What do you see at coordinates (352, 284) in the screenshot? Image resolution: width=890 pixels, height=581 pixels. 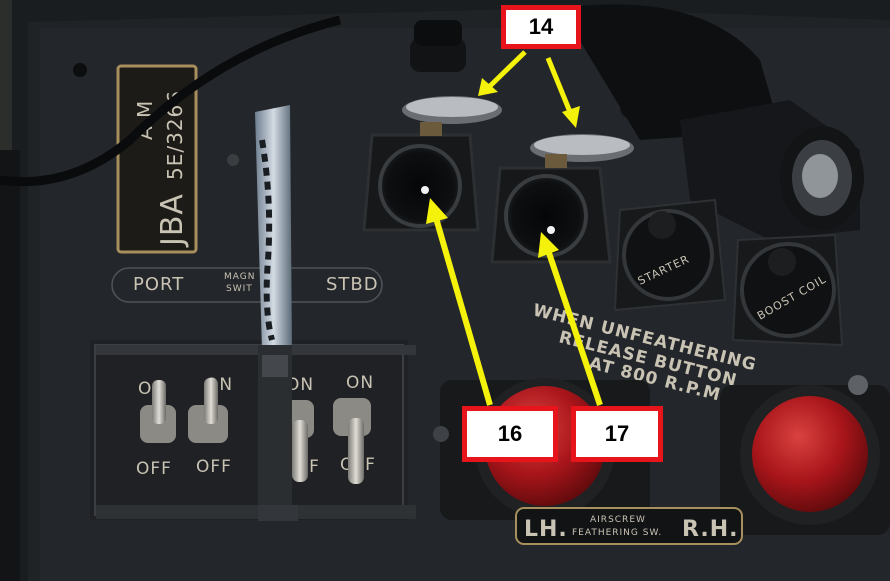 I see `stbd-label: STBD` at bounding box center [352, 284].